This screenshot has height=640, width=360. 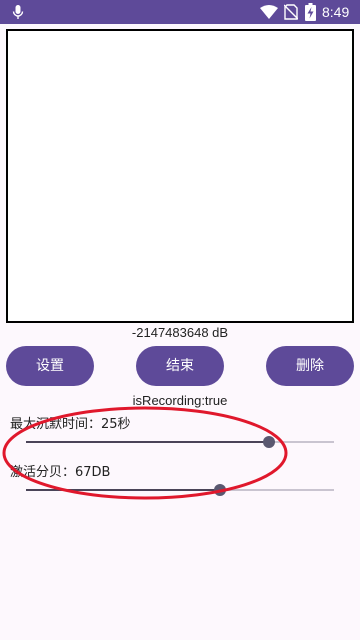 I want to click on settings-button: 设置, so click(x=50, y=366).